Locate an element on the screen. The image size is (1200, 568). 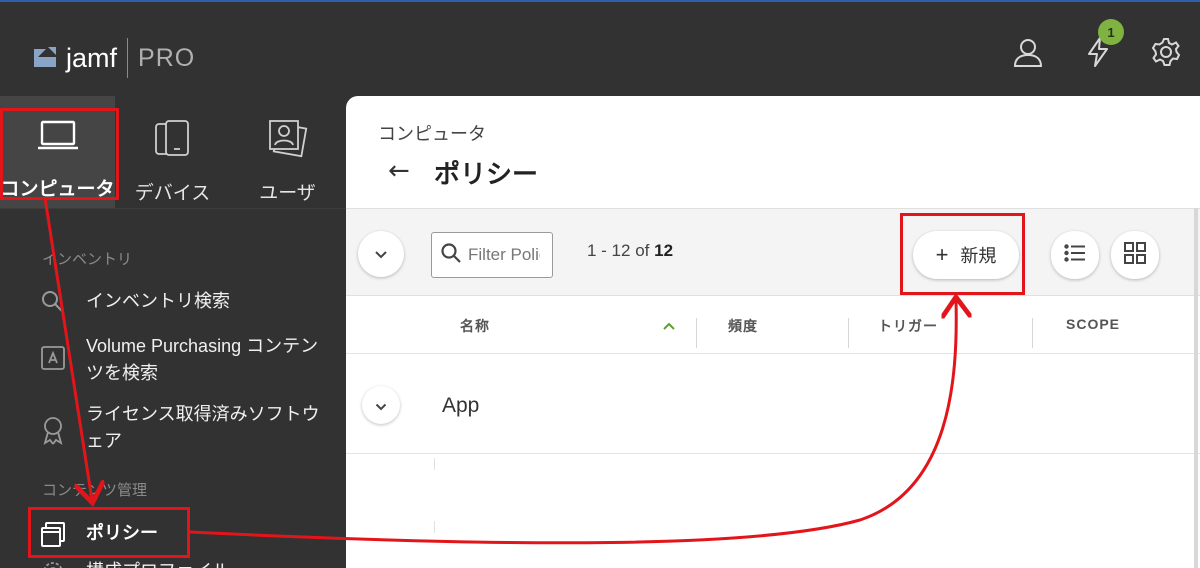
column-header-trigger: トリガー is located at coordinates (908, 326).